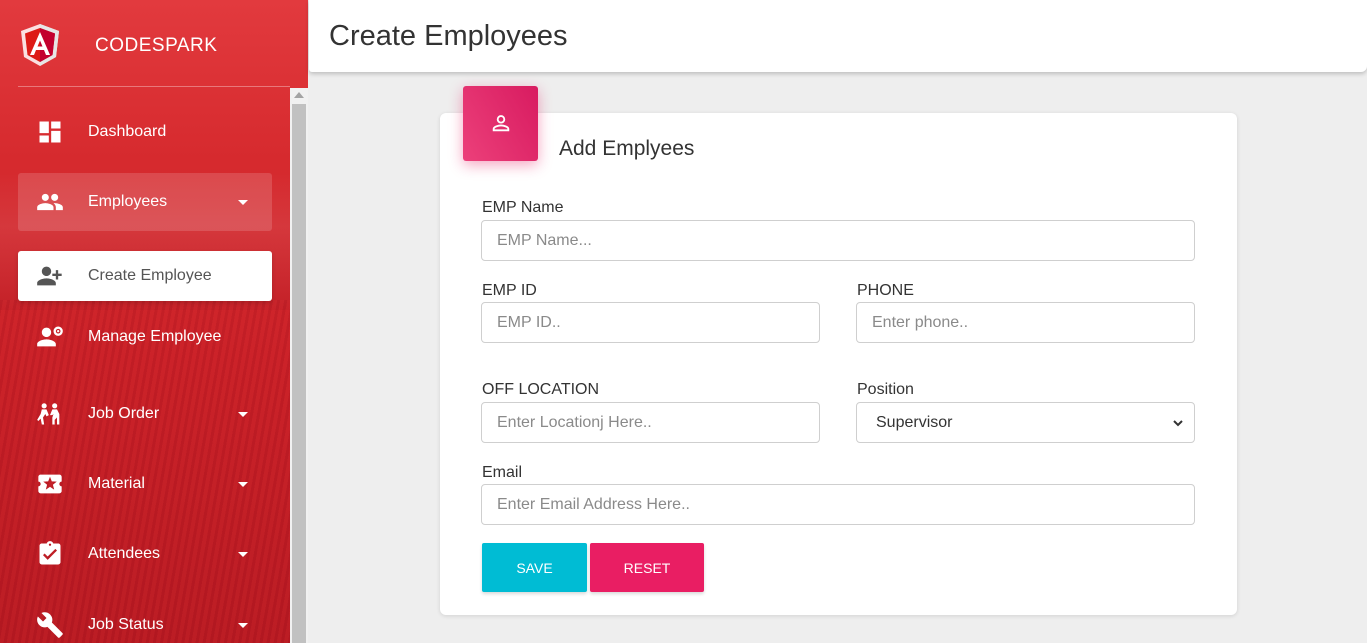  I want to click on sidebar-item-job-order: Job Order, so click(145, 414).